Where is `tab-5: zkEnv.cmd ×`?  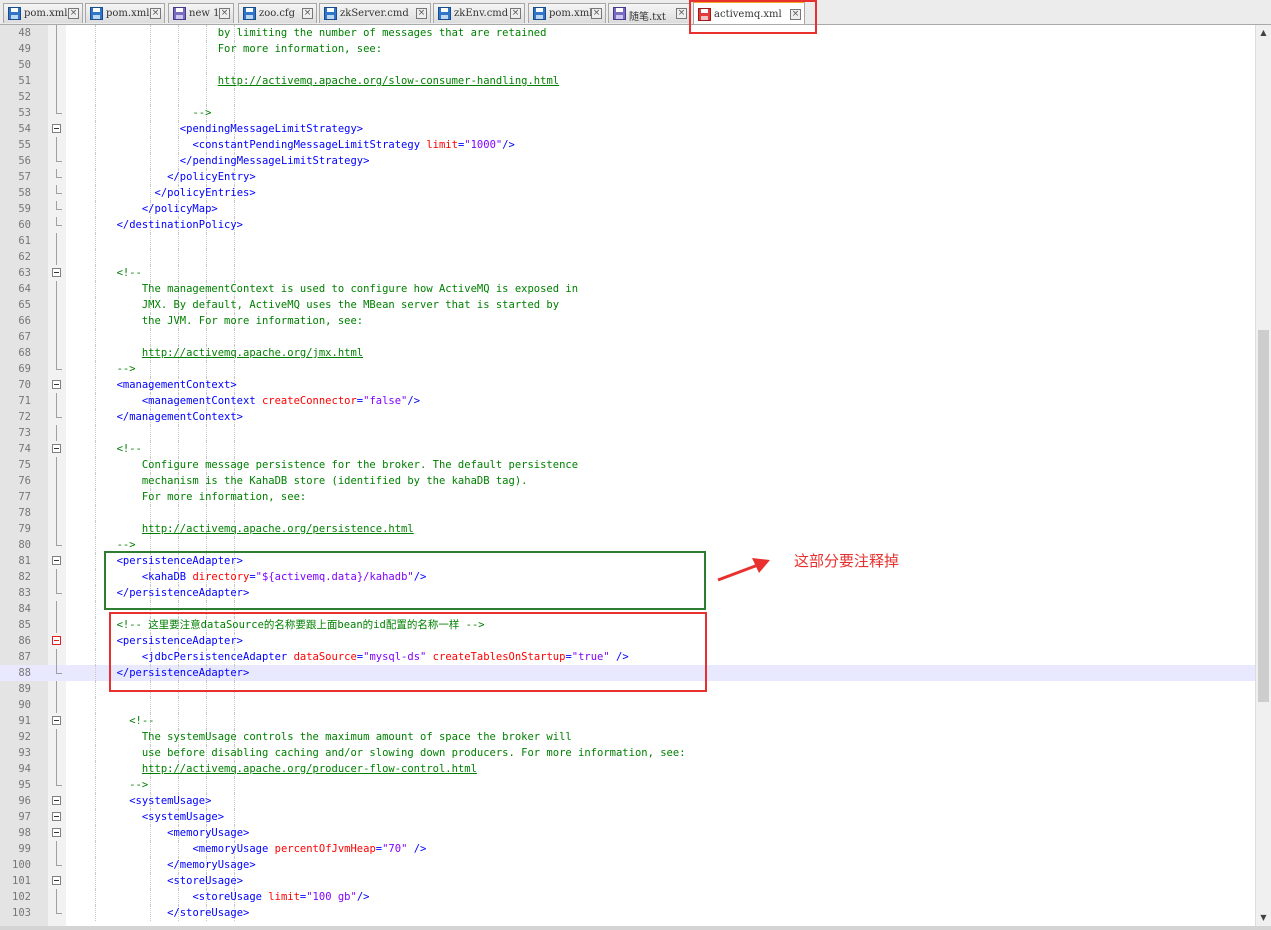
tab-5: zkEnv.cmd × is located at coordinates (479, 13).